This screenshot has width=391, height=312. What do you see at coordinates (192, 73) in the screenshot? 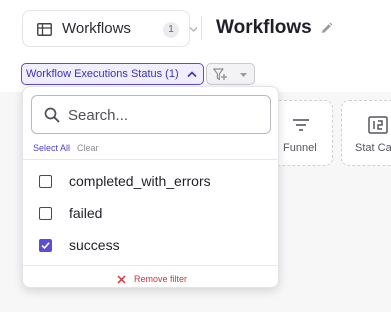
I see `chevron-up-icon` at bounding box center [192, 73].